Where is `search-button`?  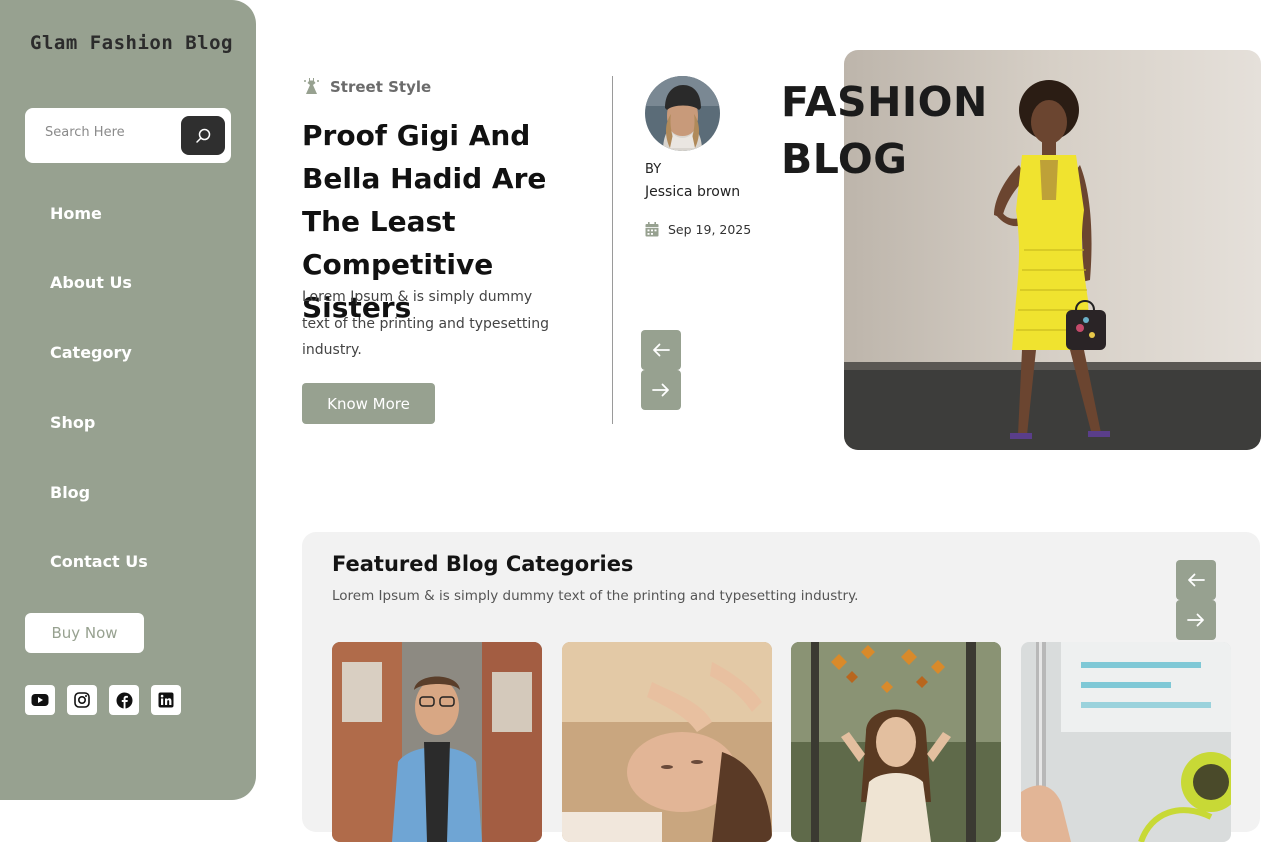
search-button is located at coordinates (203, 135).